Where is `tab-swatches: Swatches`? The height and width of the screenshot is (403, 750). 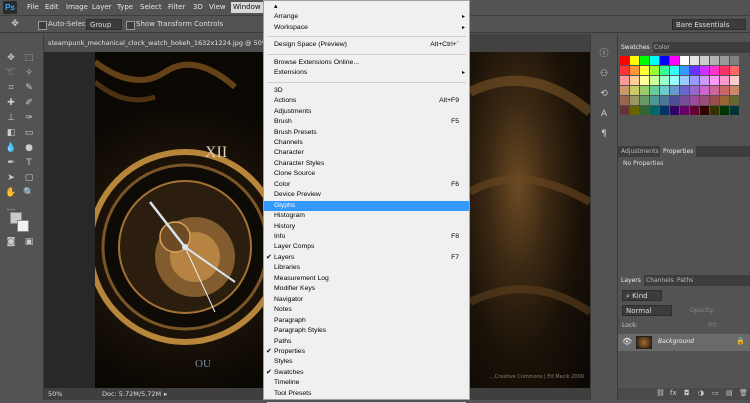 tab-swatches: Swatches is located at coordinates (635, 47).